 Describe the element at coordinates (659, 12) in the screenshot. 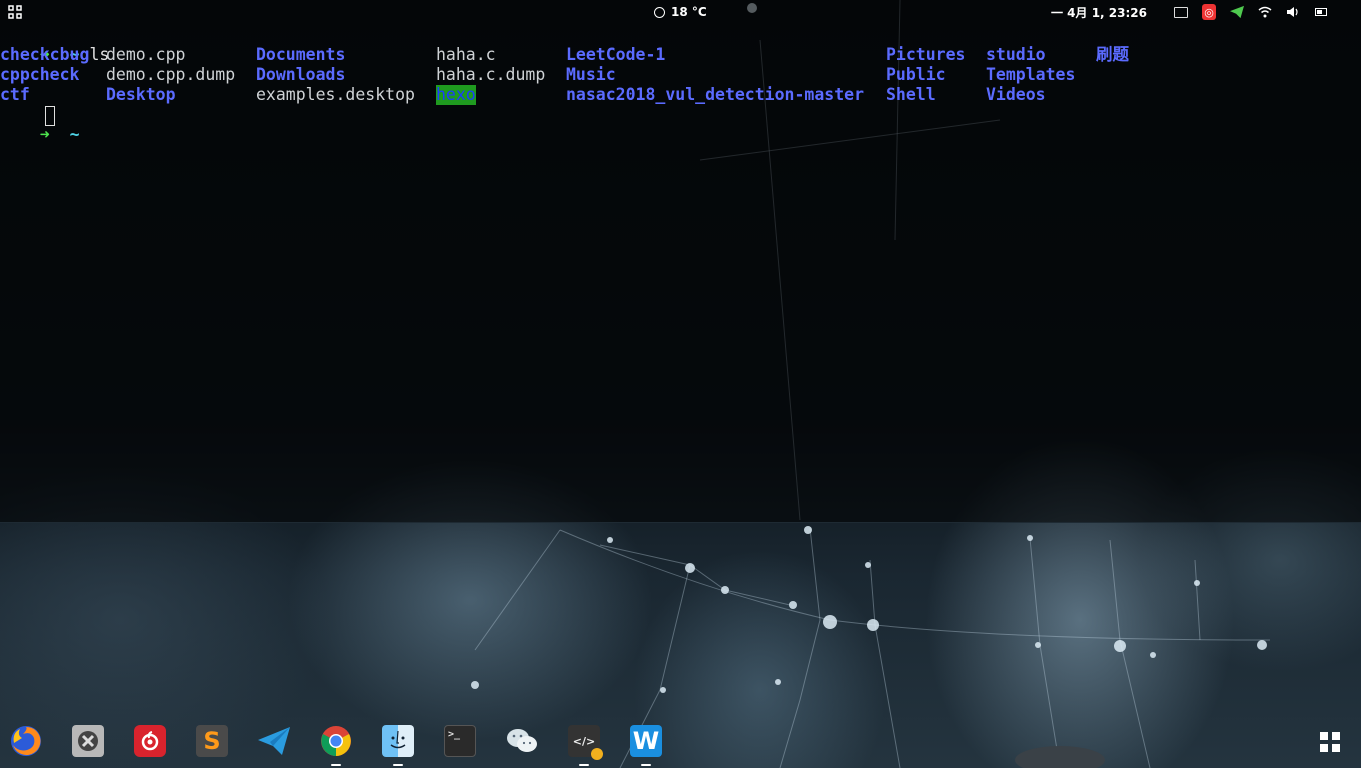

I see `weather-icon` at that location.